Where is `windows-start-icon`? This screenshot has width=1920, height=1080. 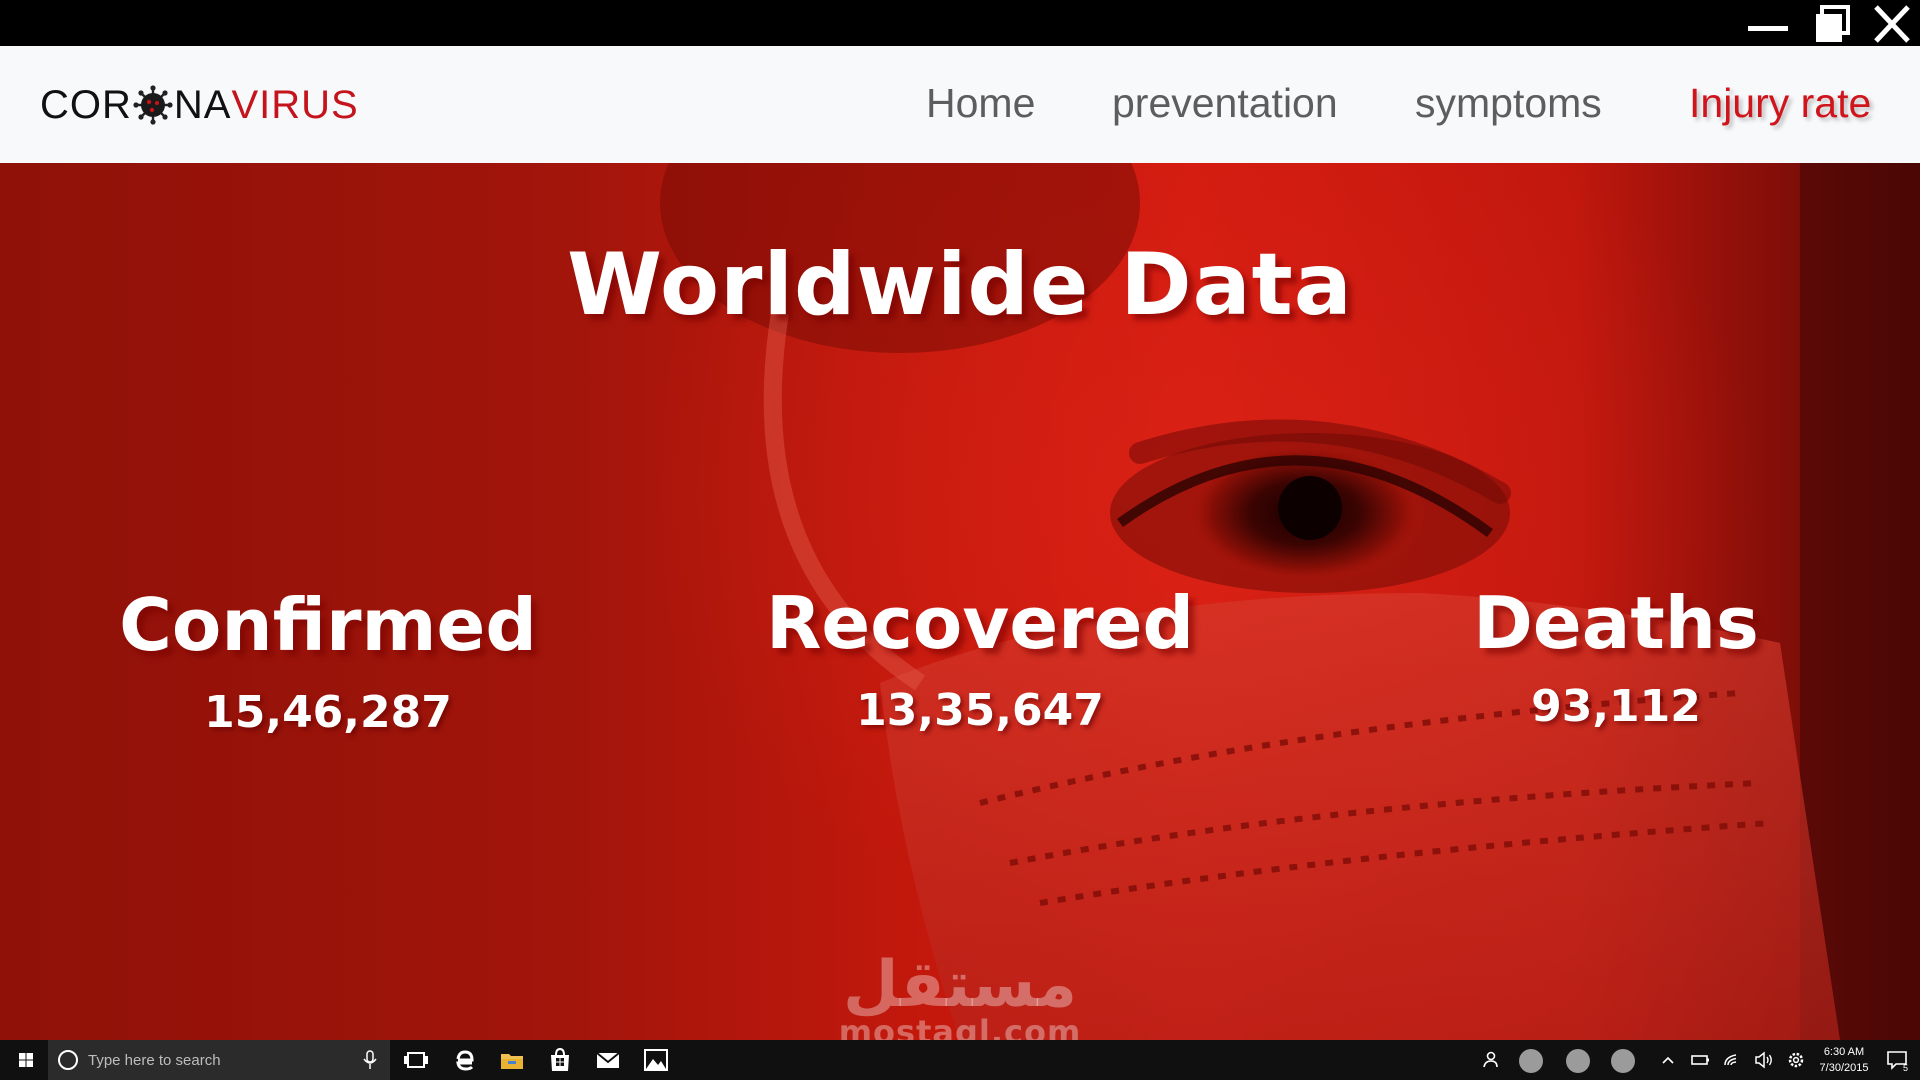 windows-start-icon is located at coordinates (26, 1060).